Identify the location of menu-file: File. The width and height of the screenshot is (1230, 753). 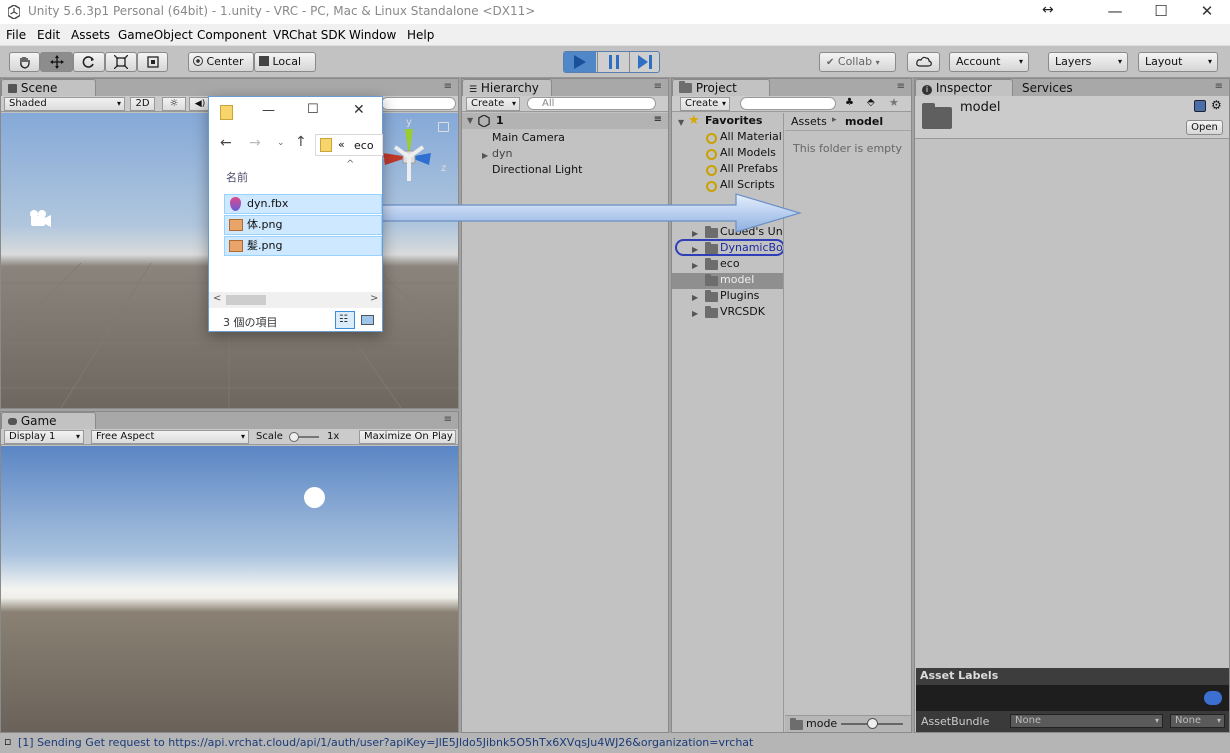
(16, 35).